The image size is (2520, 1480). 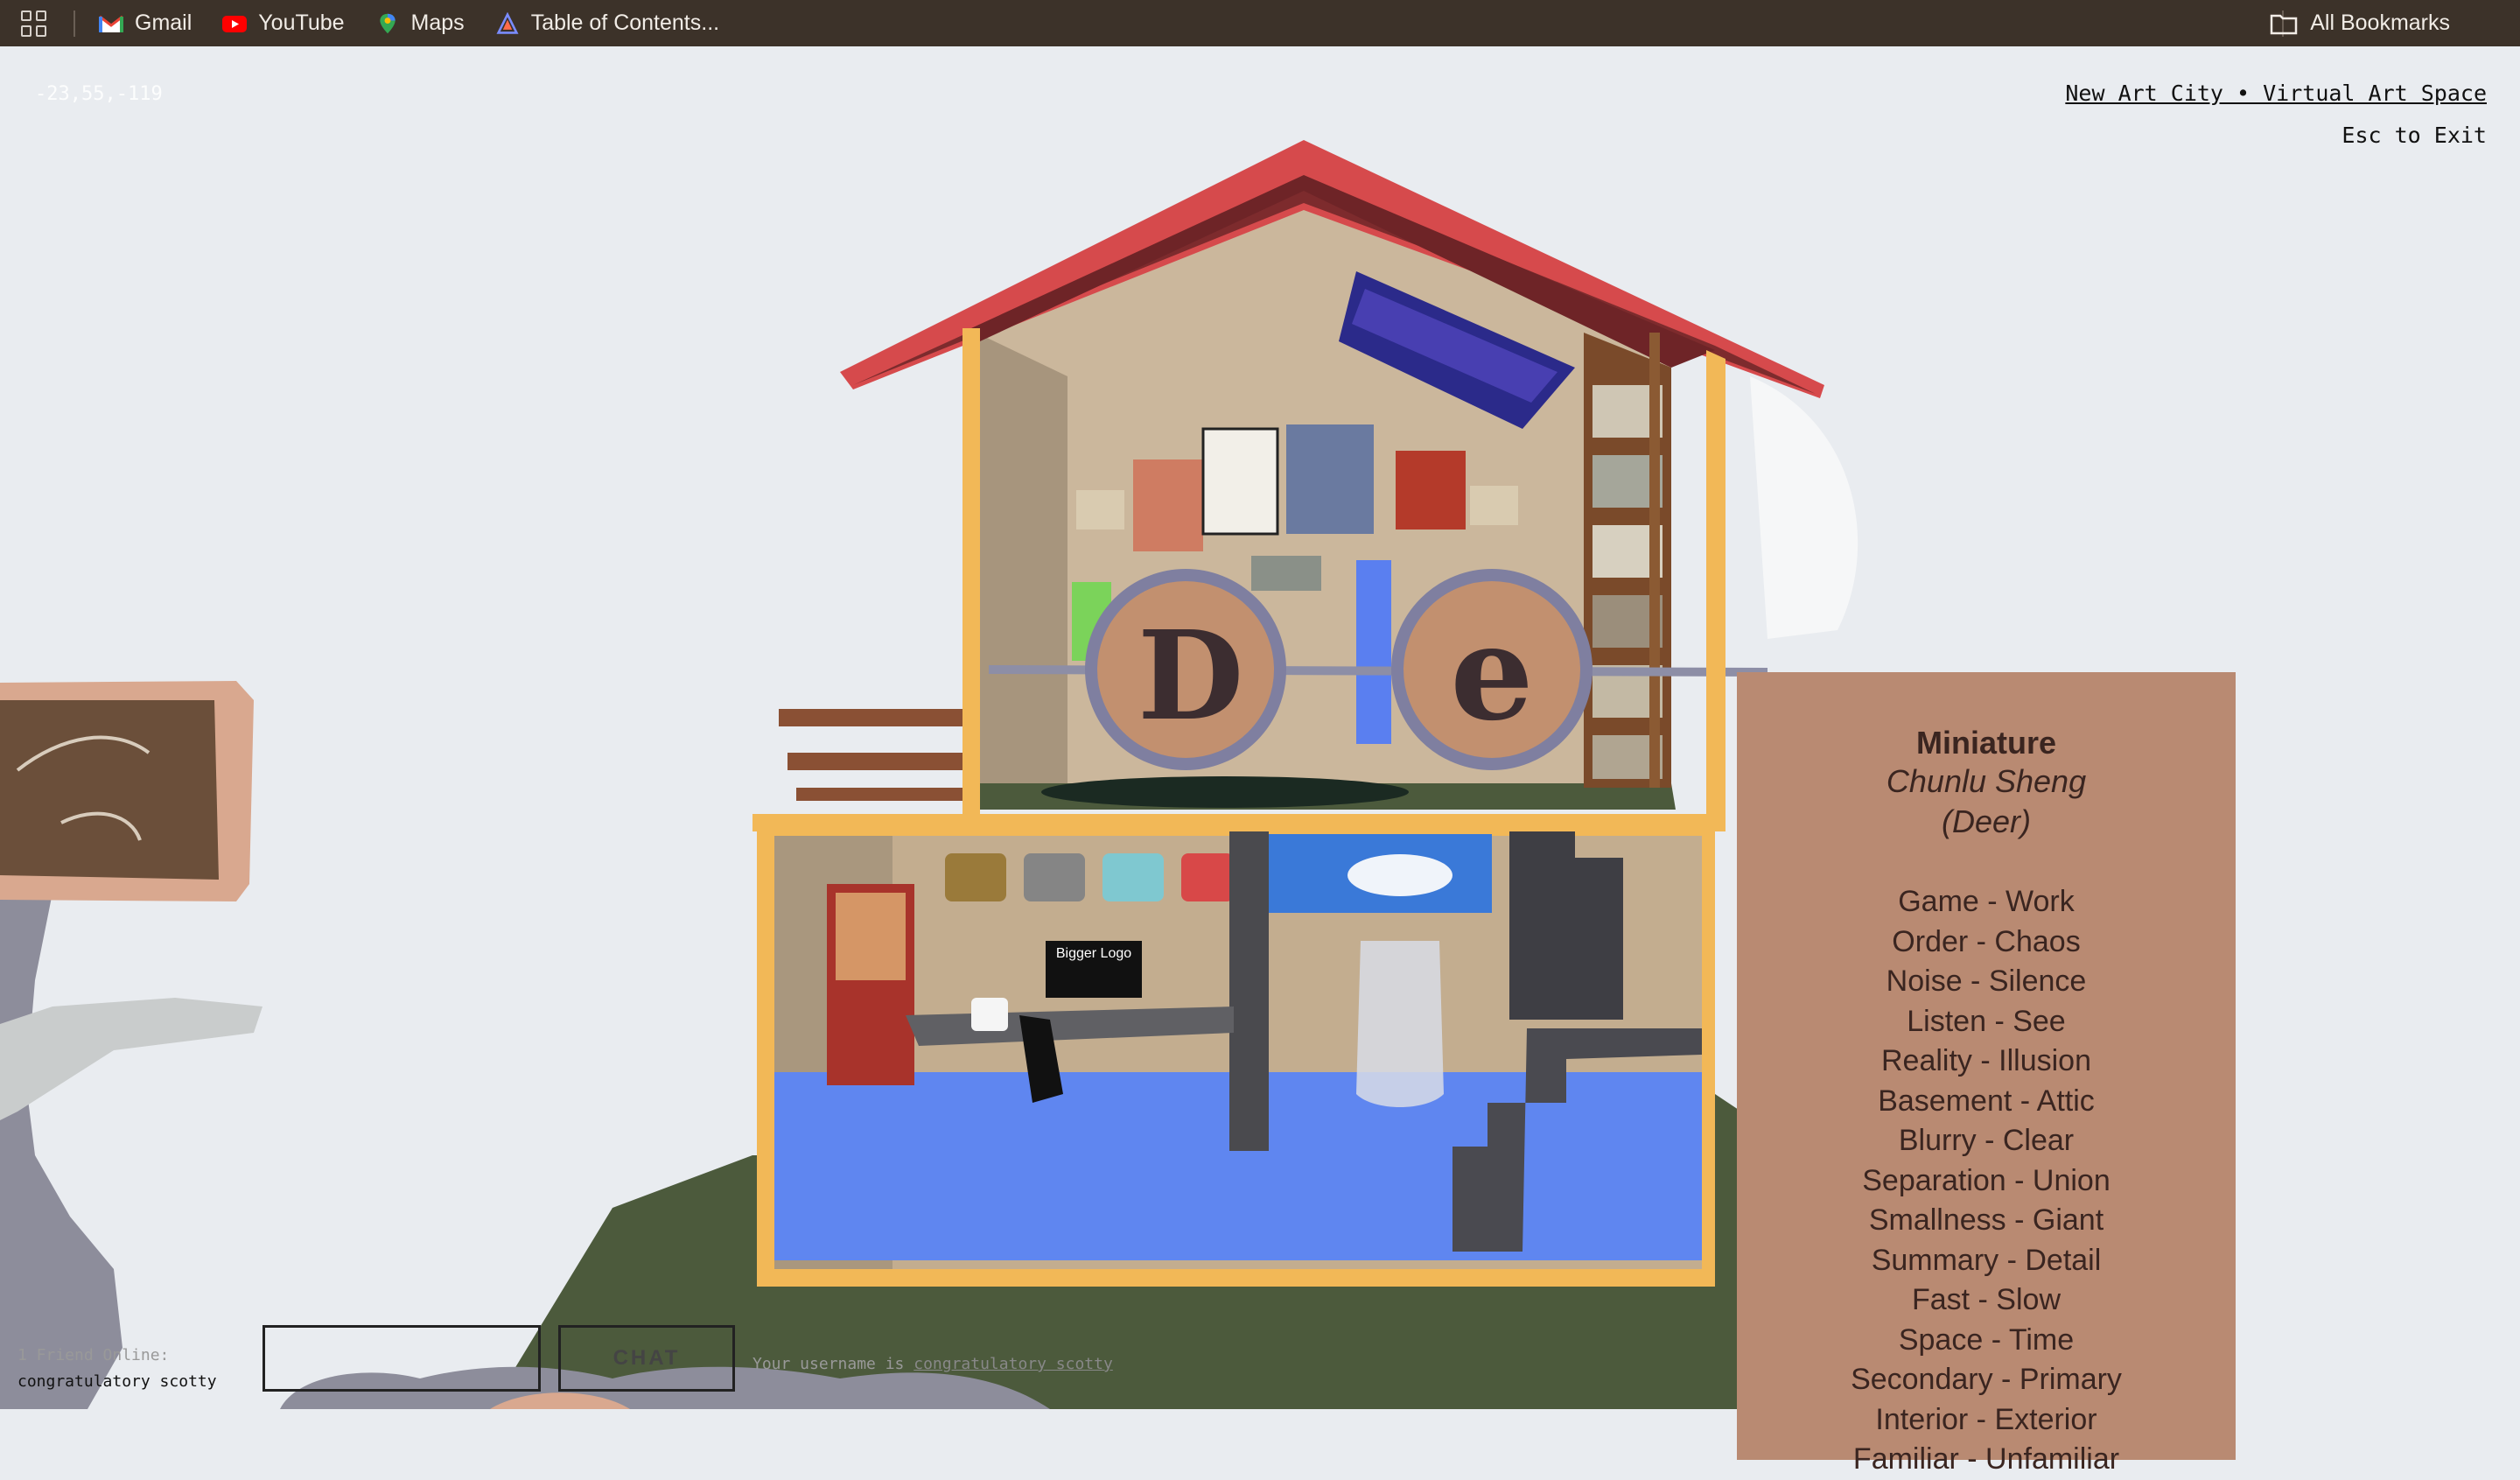 I want to click on bookmark-youtube: YouTube, so click(x=283, y=23).